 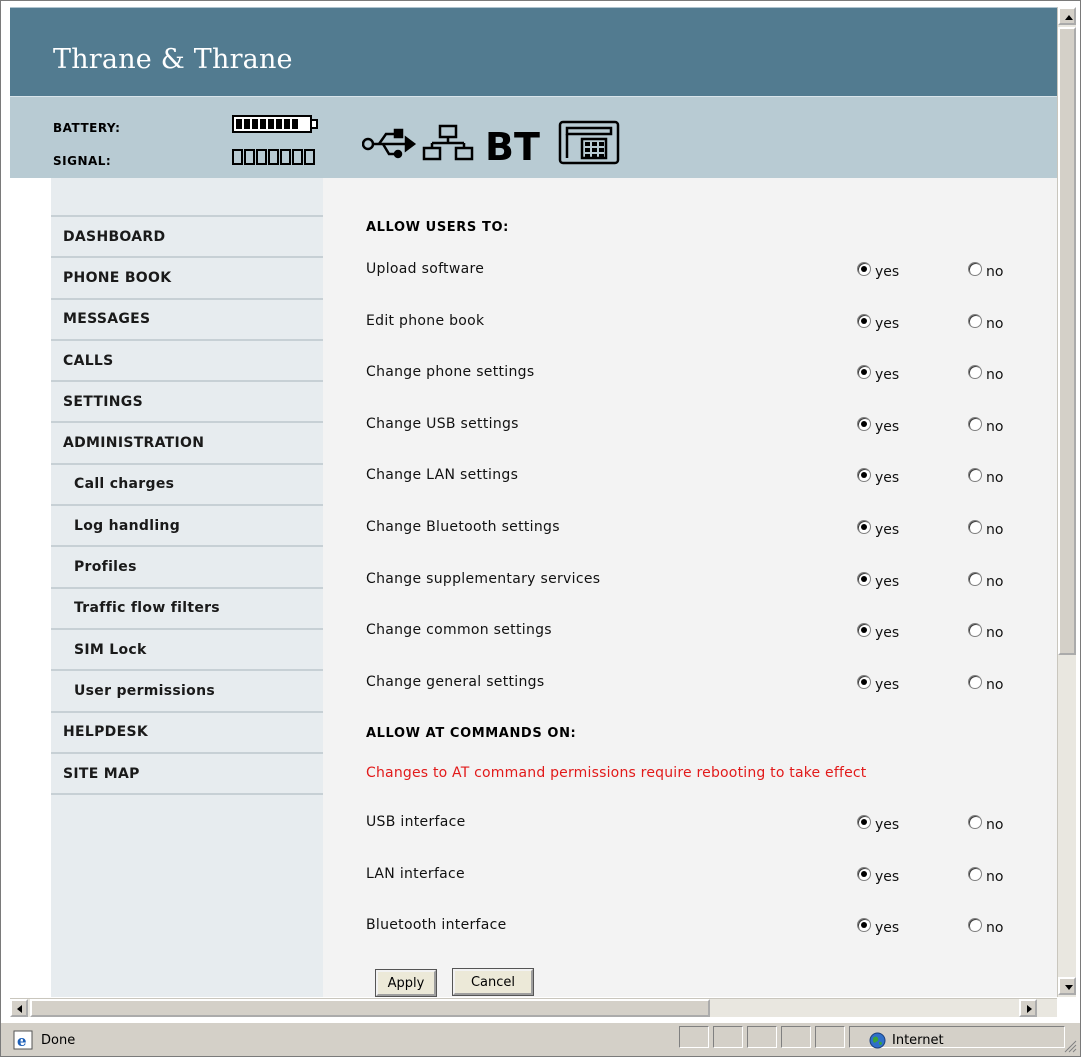 What do you see at coordinates (187, 527) in the screenshot?
I see `nav-item-log-handling: Log handling` at bounding box center [187, 527].